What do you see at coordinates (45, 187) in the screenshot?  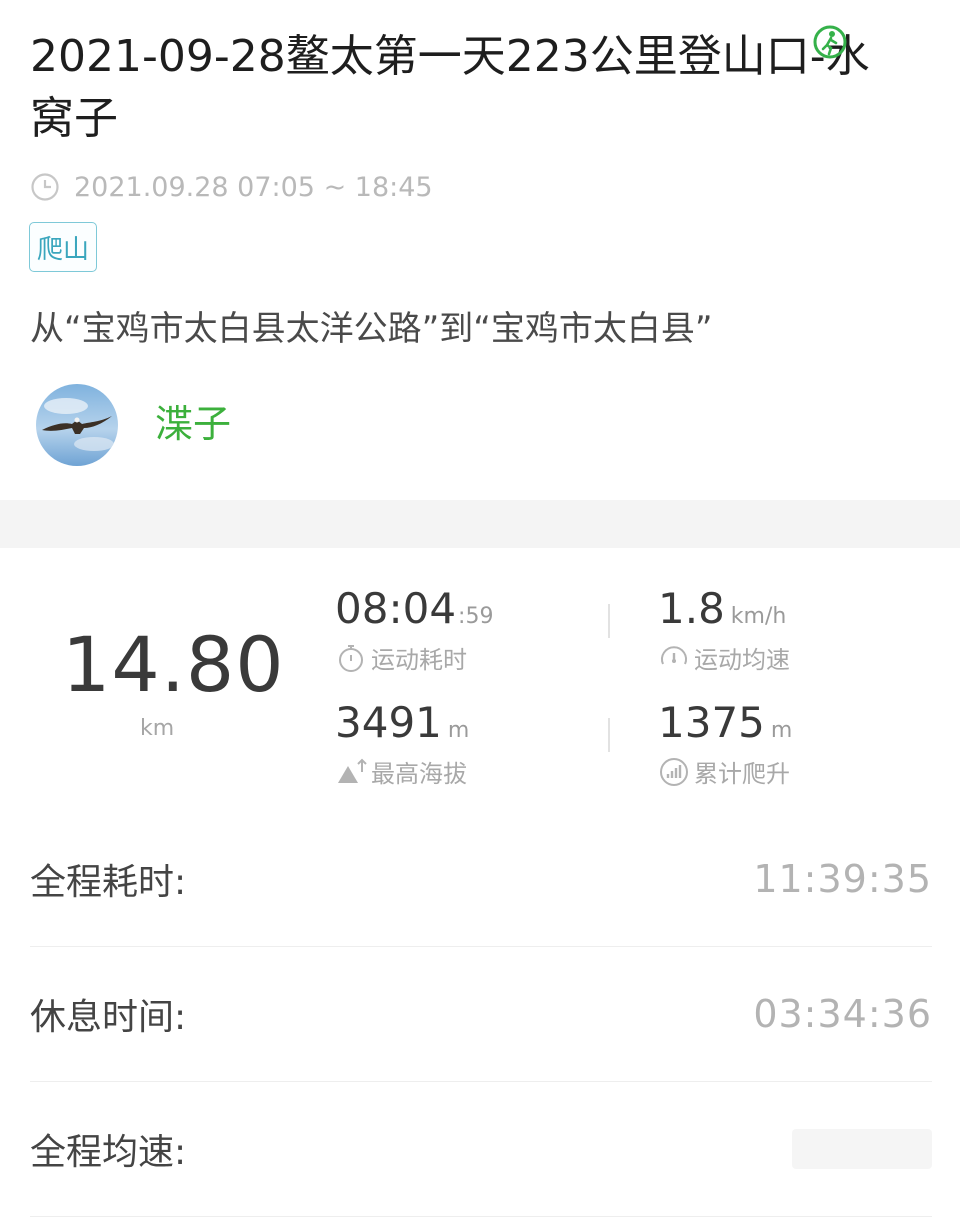 I see `clock-icon` at bounding box center [45, 187].